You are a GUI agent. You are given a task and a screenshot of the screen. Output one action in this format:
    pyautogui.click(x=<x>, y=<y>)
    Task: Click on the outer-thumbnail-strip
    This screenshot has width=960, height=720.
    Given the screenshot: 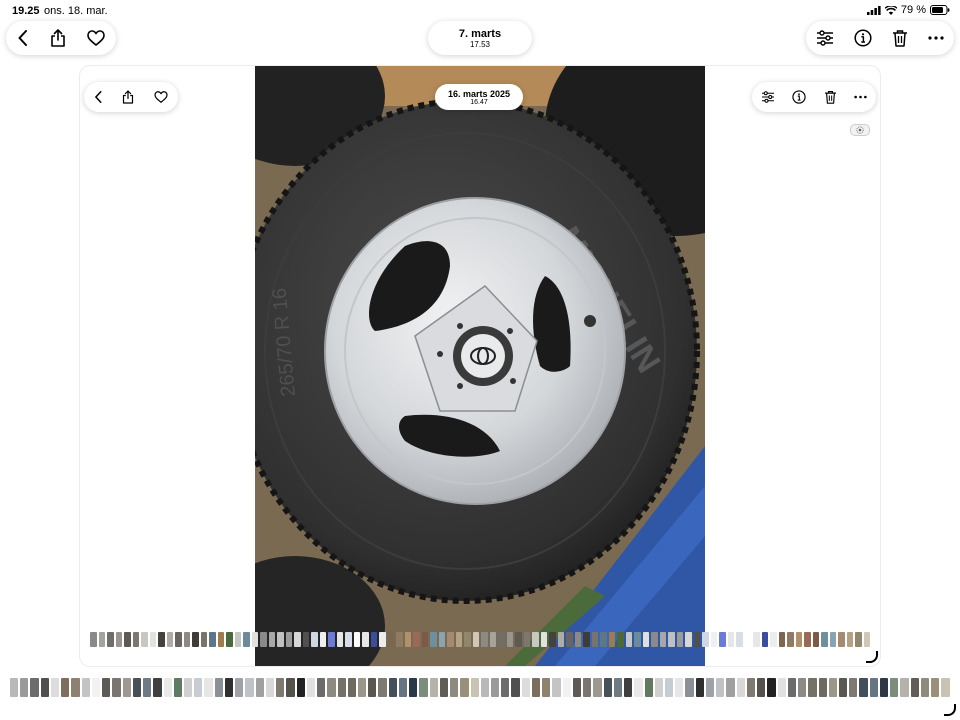 What is the action you would take?
    pyautogui.click(x=480, y=687)
    